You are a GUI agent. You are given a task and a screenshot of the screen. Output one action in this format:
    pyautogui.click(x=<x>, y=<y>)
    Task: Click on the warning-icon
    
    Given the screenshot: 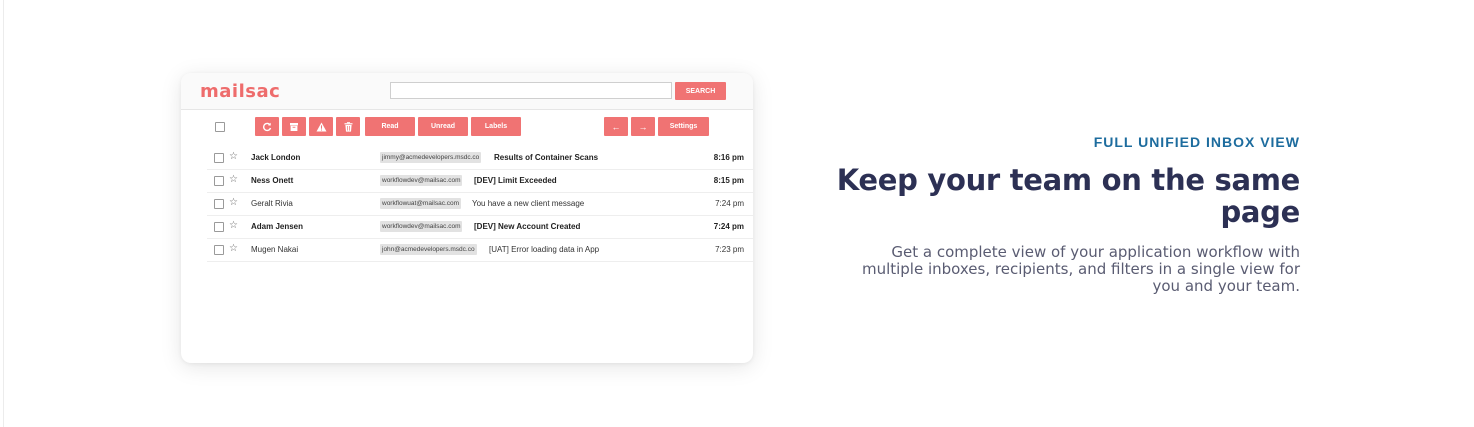 What is the action you would take?
    pyautogui.click(x=321, y=126)
    